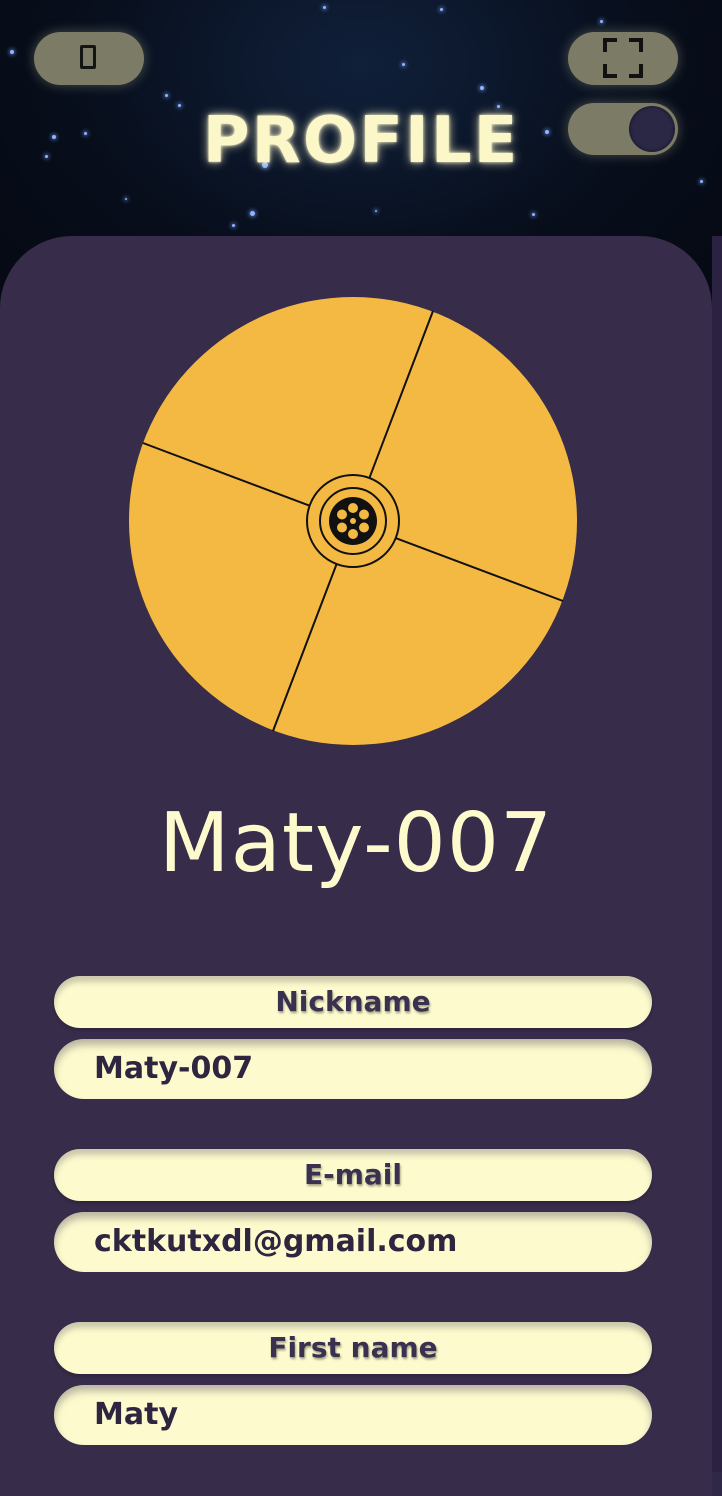 The image size is (722, 1496). I want to click on first-name-label: First name, so click(353, 1348).